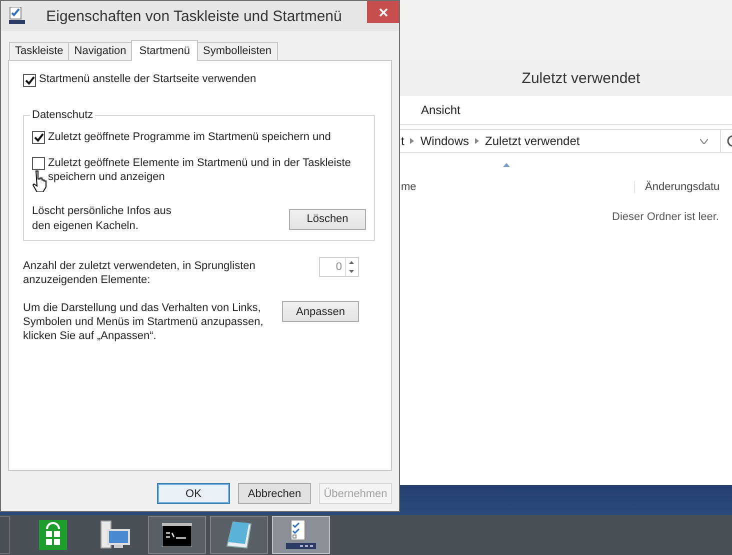 The image size is (732, 555). Describe the element at coordinates (139, 273) in the screenshot. I see `jumplist-label: Anzahl der zuletzt verwendeten, in Sprunglisten anzuzeigenden Elemente:` at that location.